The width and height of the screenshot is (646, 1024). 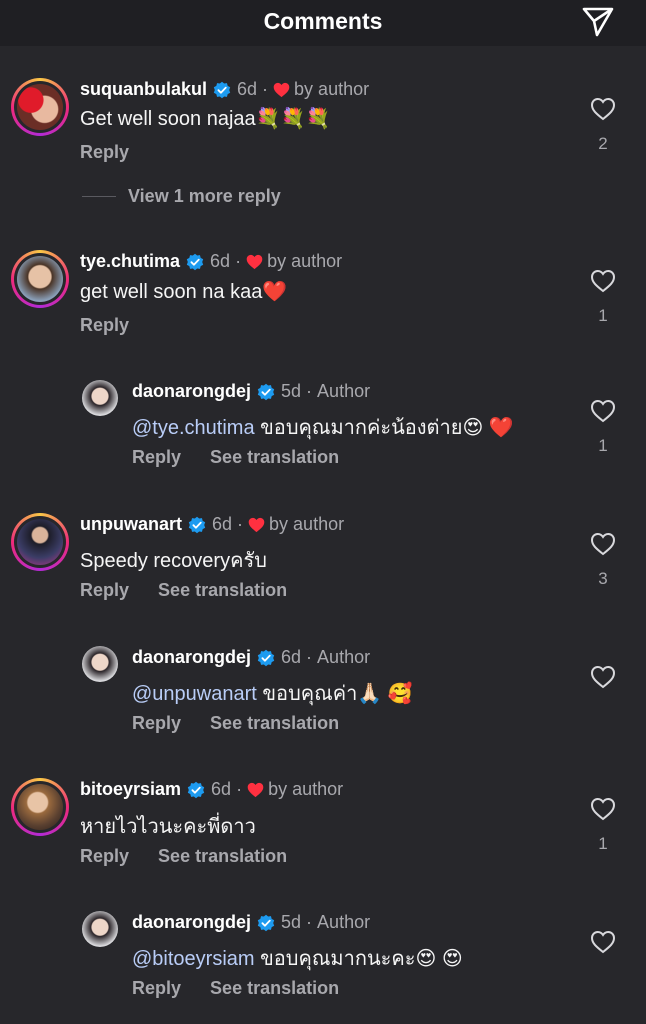 What do you see at coordinates (334, 694) in the screenshot?
I see `comment-body: ขอบคุณค่า🙏🏻 🥰` at bounding box center [334, 694].